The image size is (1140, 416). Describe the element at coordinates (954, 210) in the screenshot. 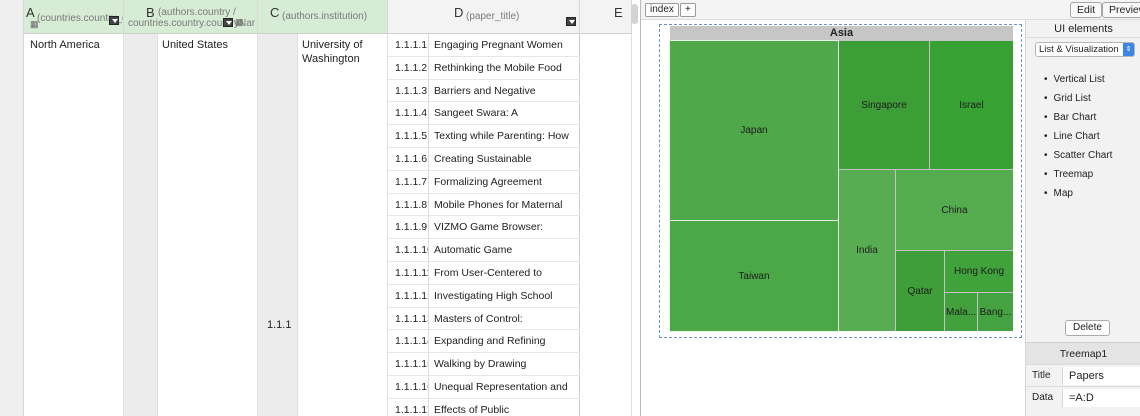

I see `treemap-tile: China` at that location.